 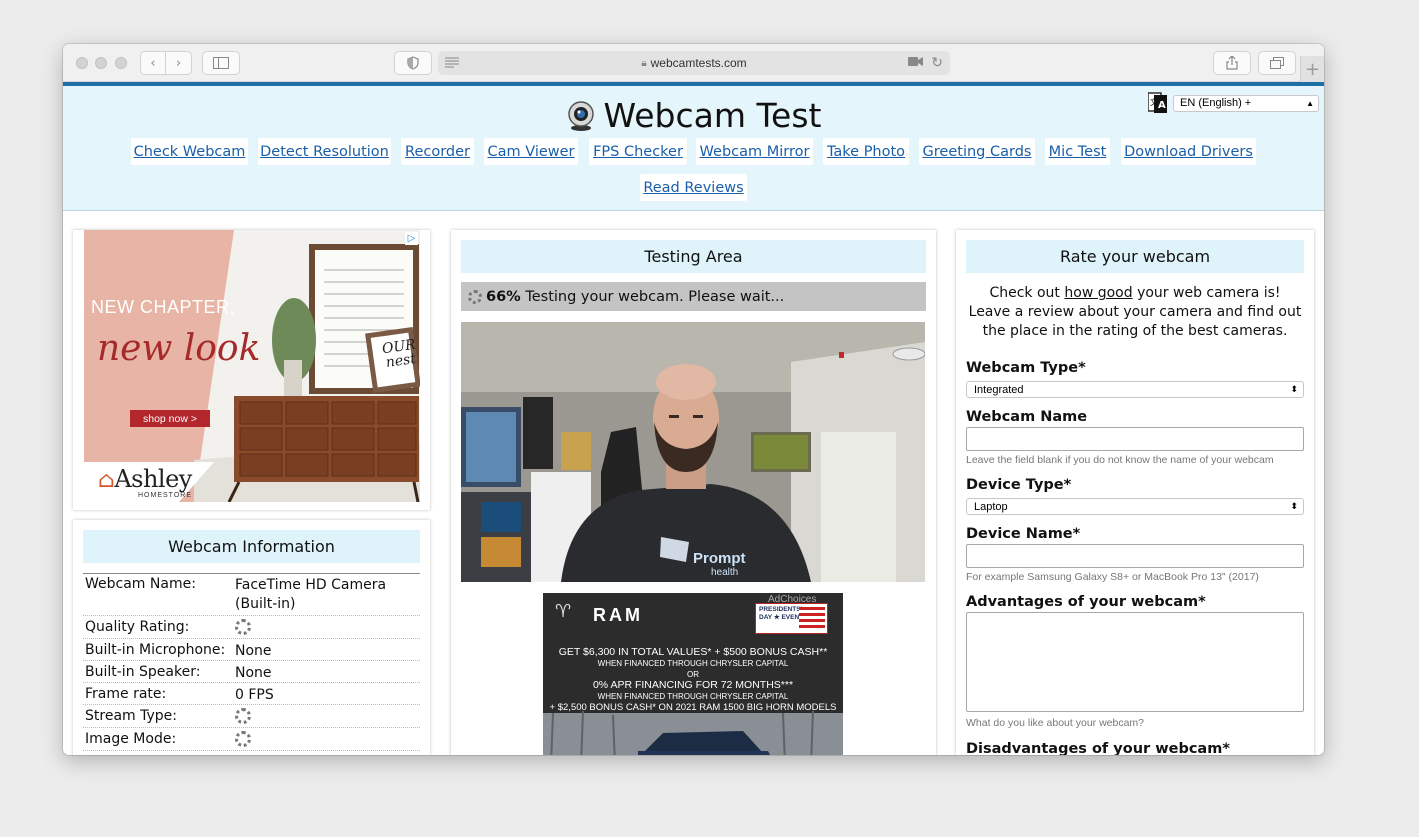 I want to click on adchoices-label: AdChoices, so click(x=792, y=599).